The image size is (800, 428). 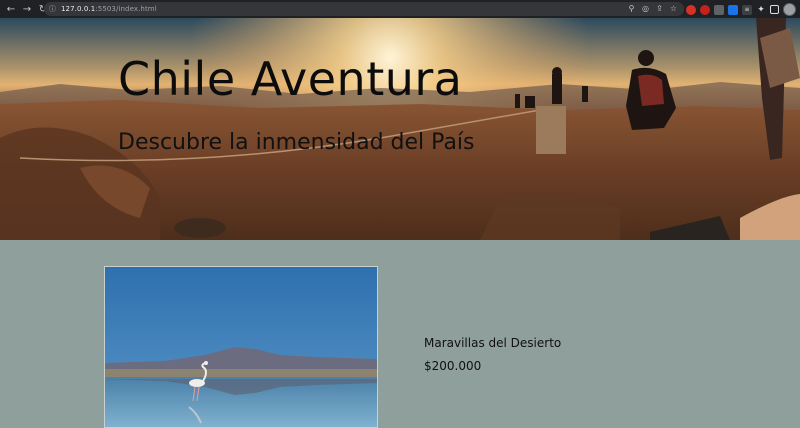 What do you see at coordinates (27, 9) in the screenshot?
I see `forward-icon: →` at bounding box center [27, 9].